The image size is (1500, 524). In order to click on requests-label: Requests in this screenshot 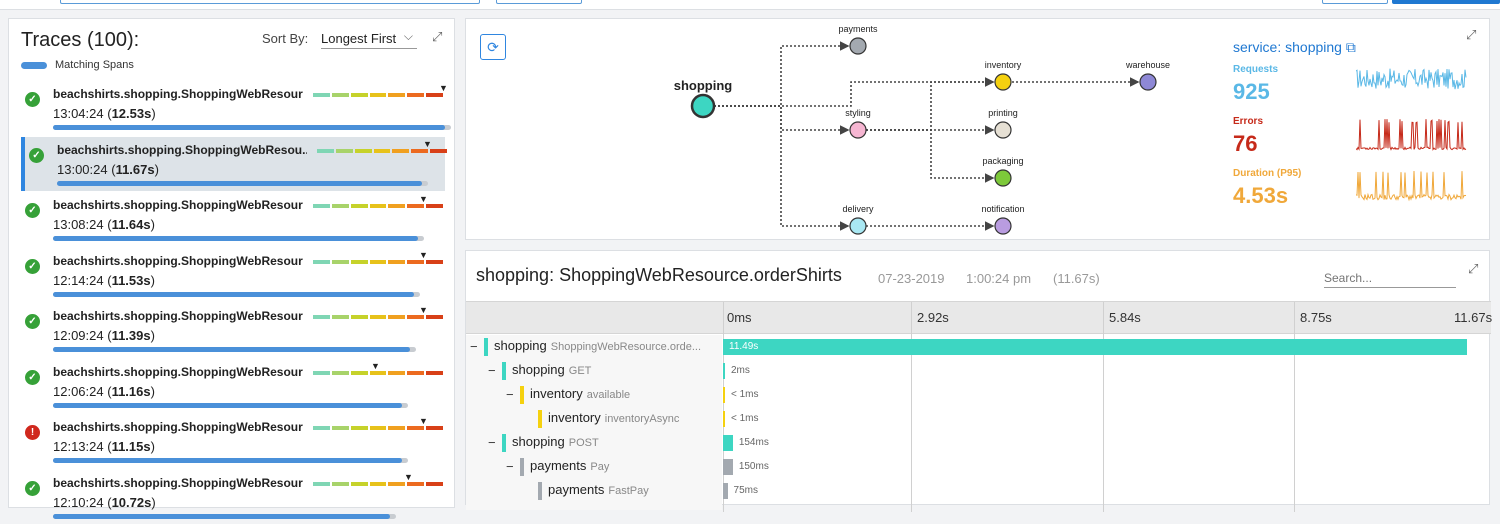, I will do `click(1256, 69)`.